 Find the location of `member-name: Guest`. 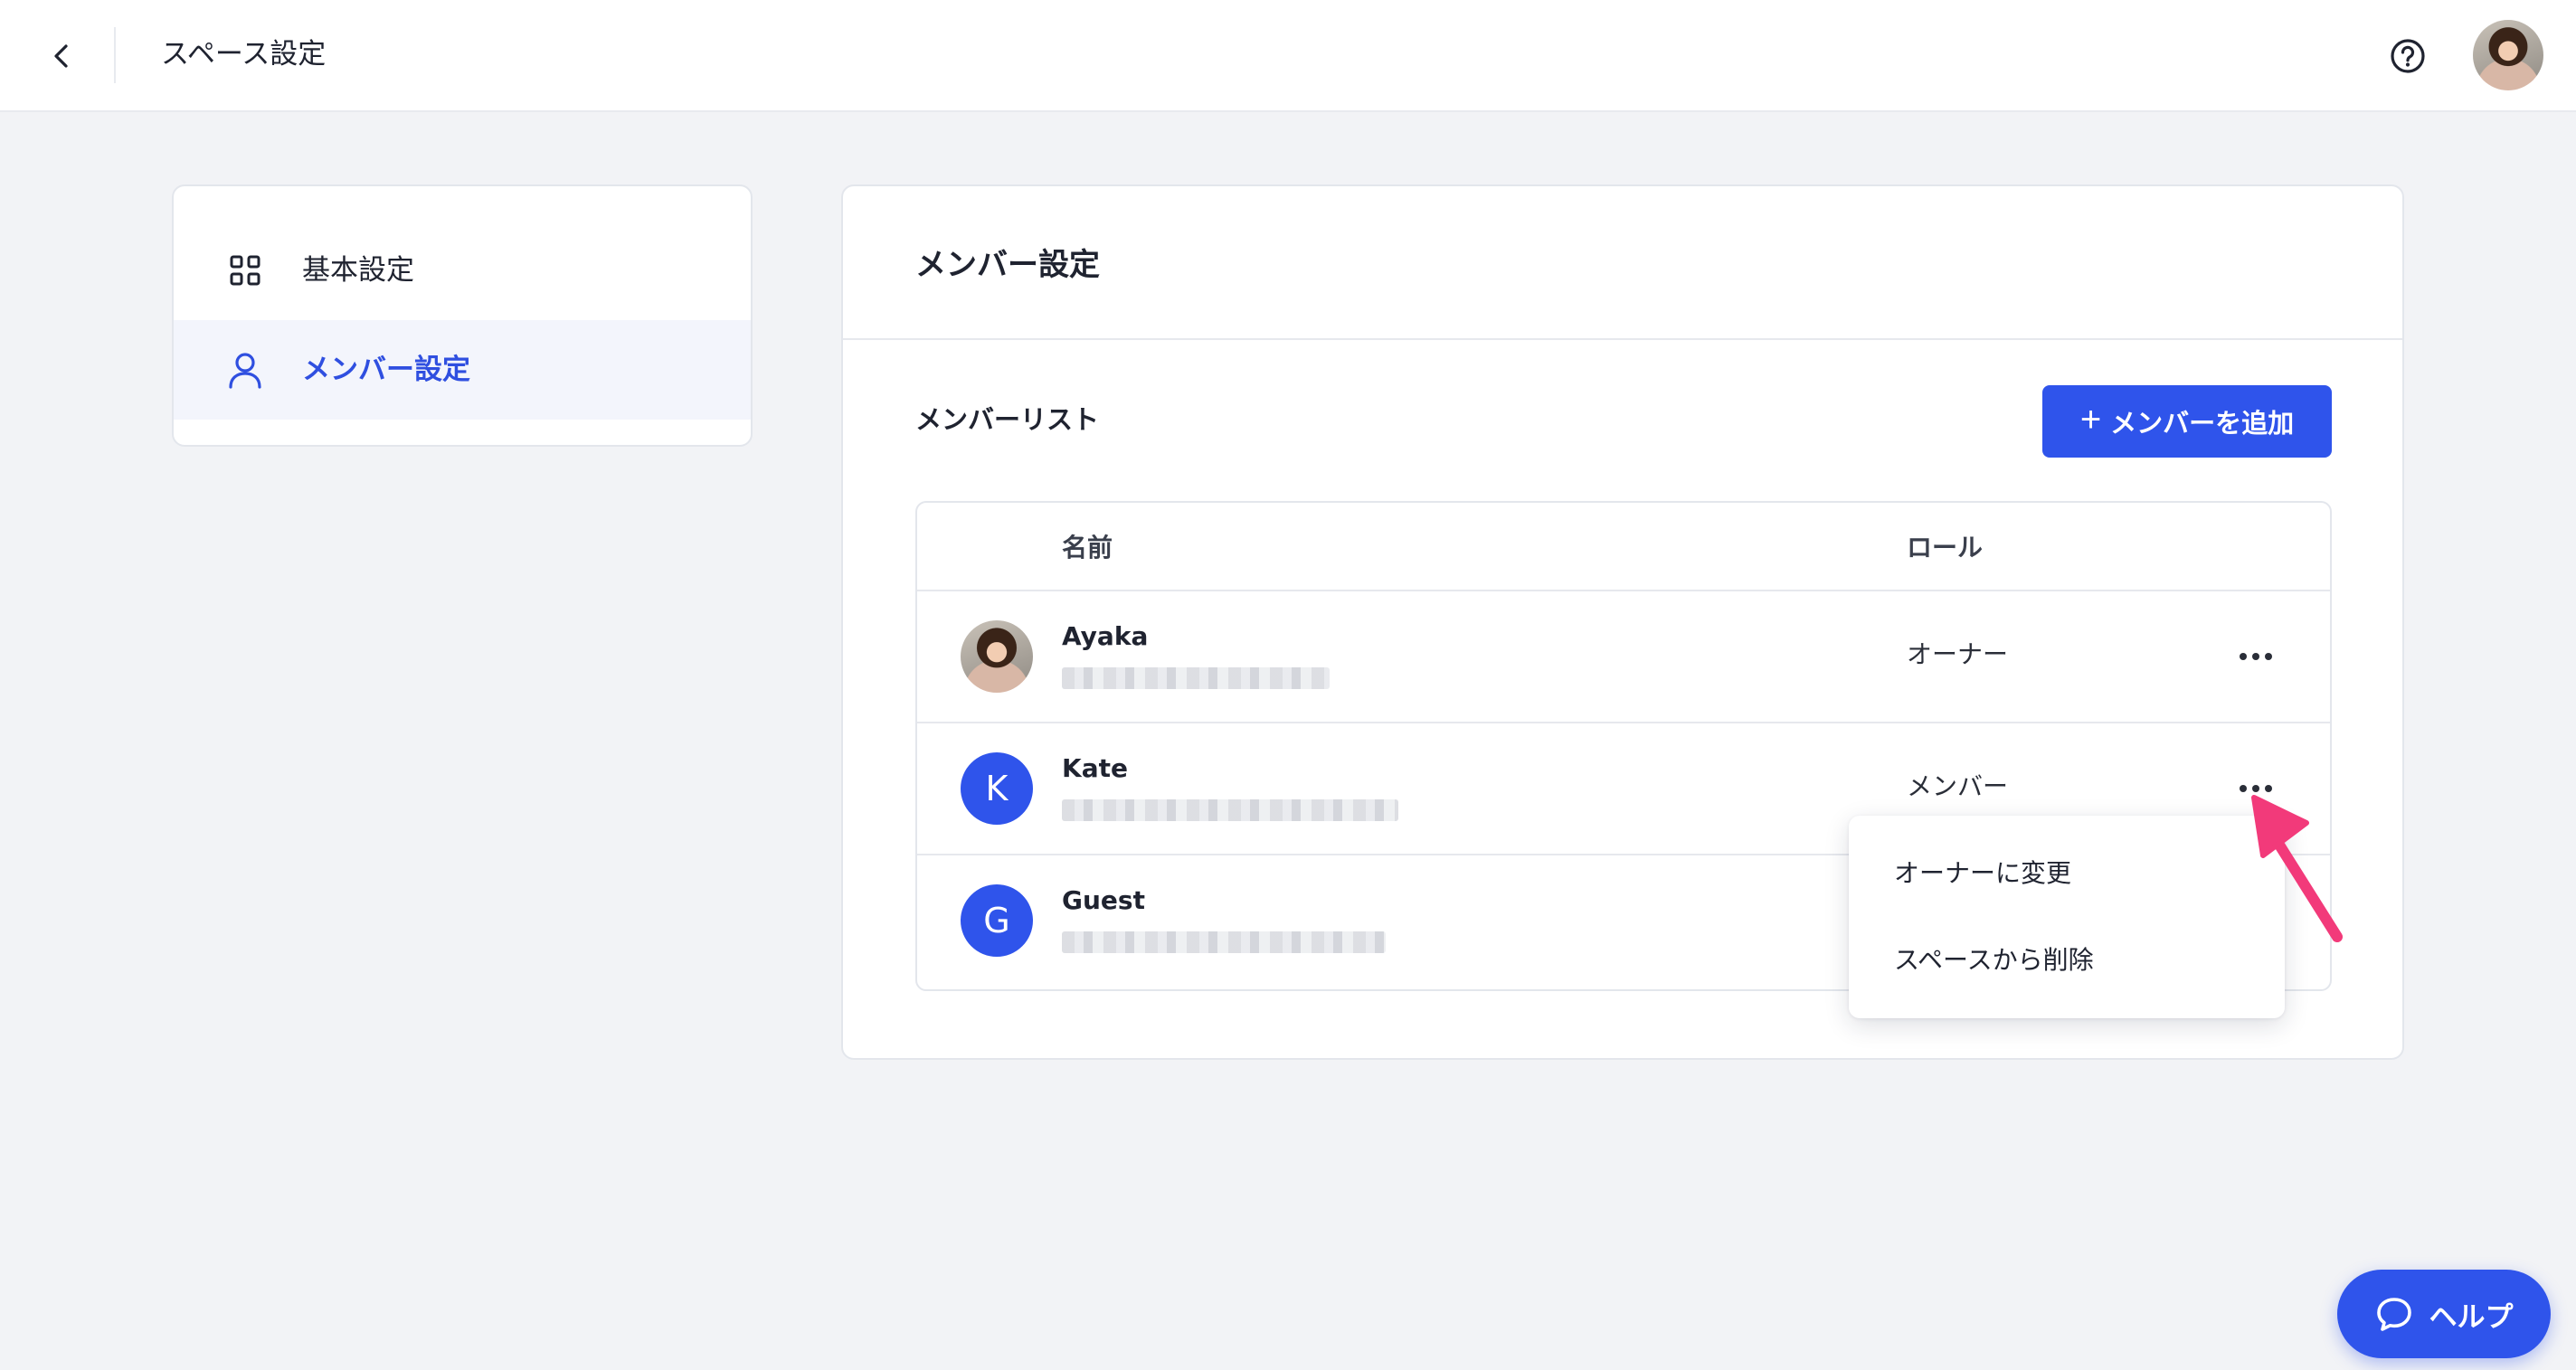

member-name: Guest is located at coordinates (1103, 900).